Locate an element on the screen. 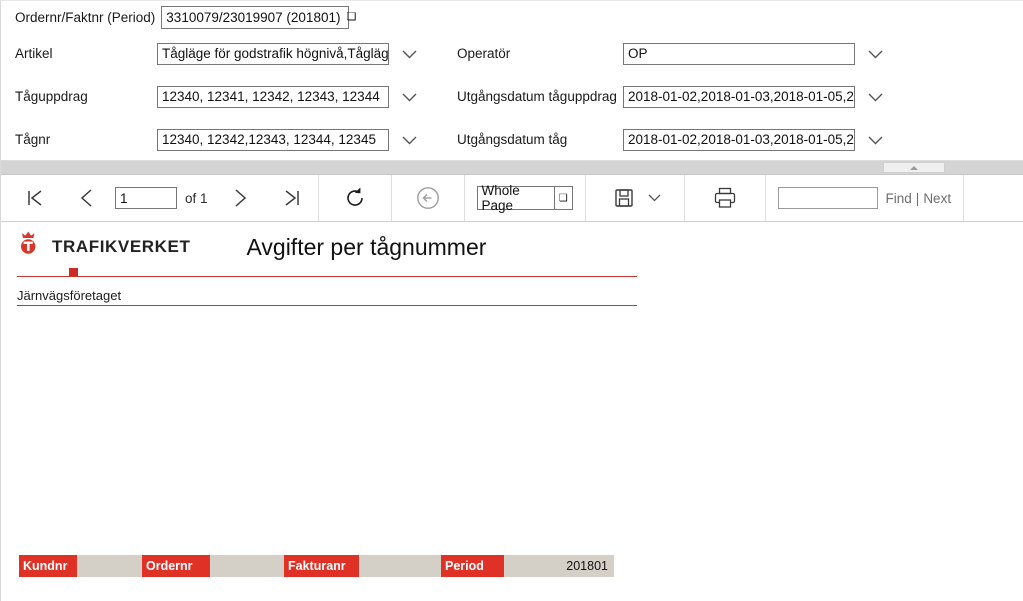 The width and height of the screenshot is (1023, 601). previous-page-icon is located at coordinates (87, 198).